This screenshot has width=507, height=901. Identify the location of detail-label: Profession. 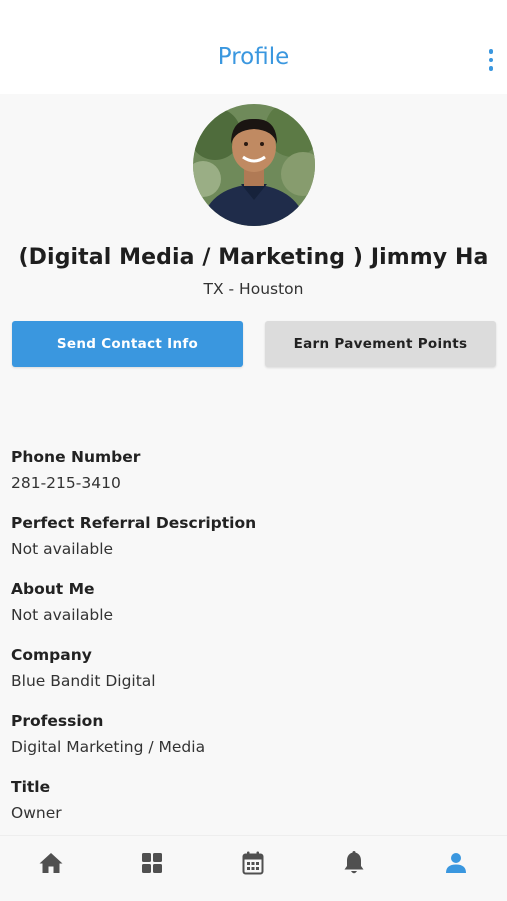
(57, 721).